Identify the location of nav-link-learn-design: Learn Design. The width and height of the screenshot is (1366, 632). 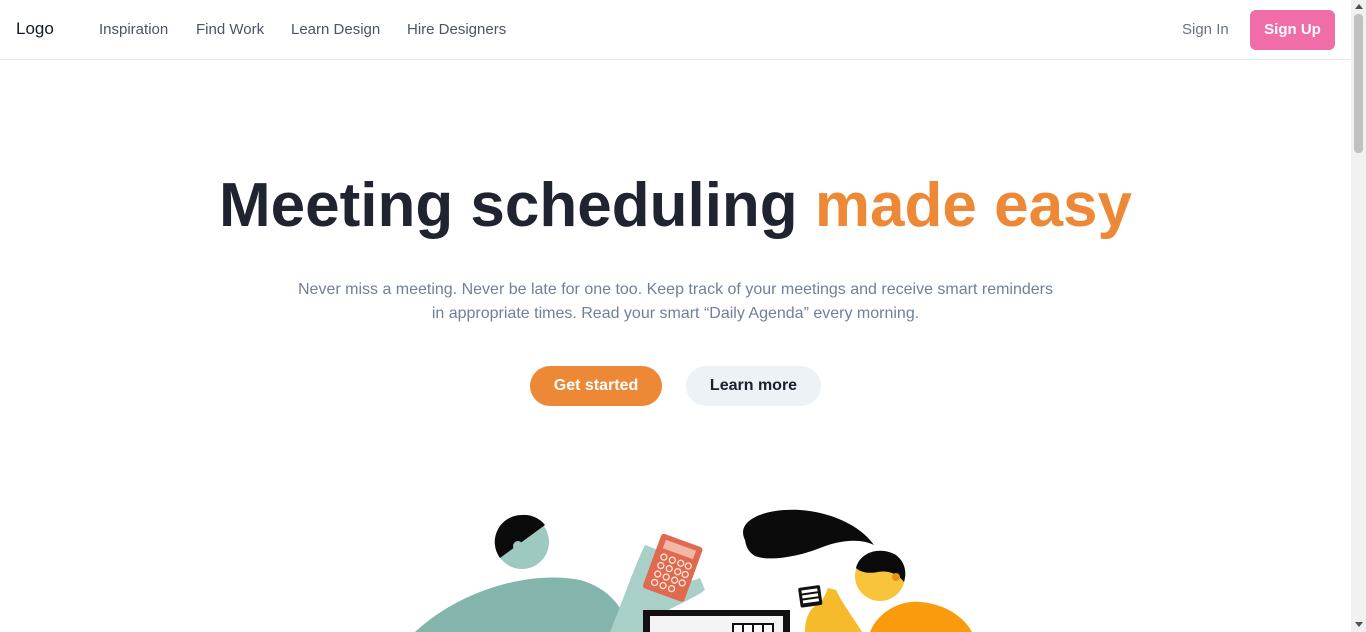
(335, 30).